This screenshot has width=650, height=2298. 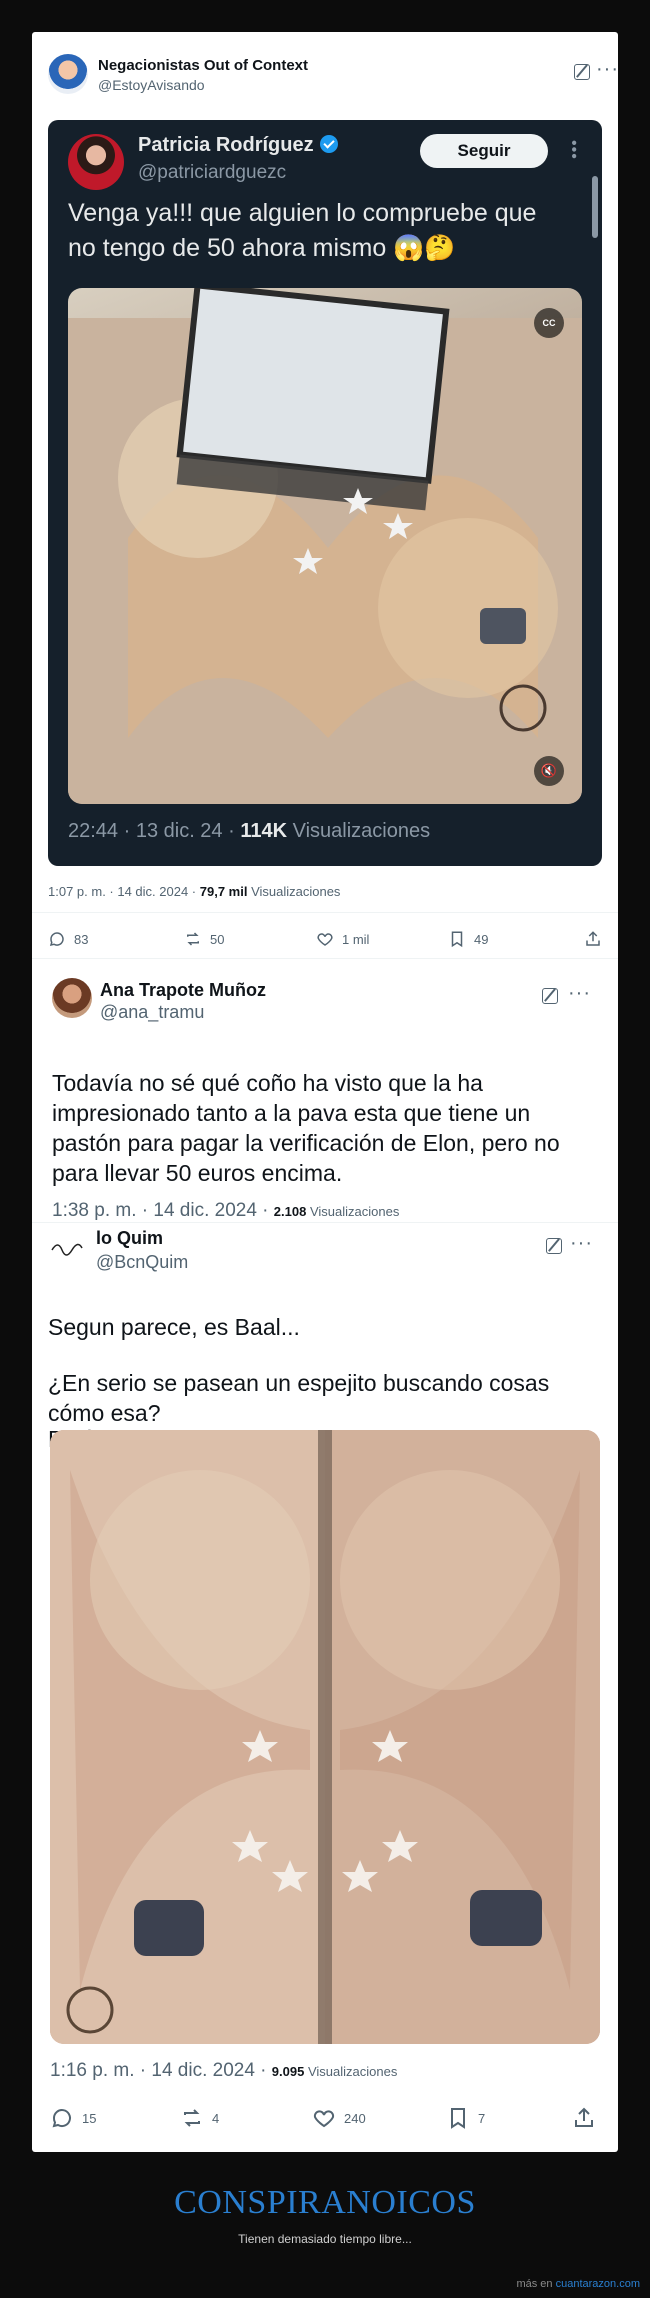 What do you see at coordinates (183, 990) in the screenshot?
I see `reply-name: Ana Trapote Muñoz` at bounding box center [183, 990].